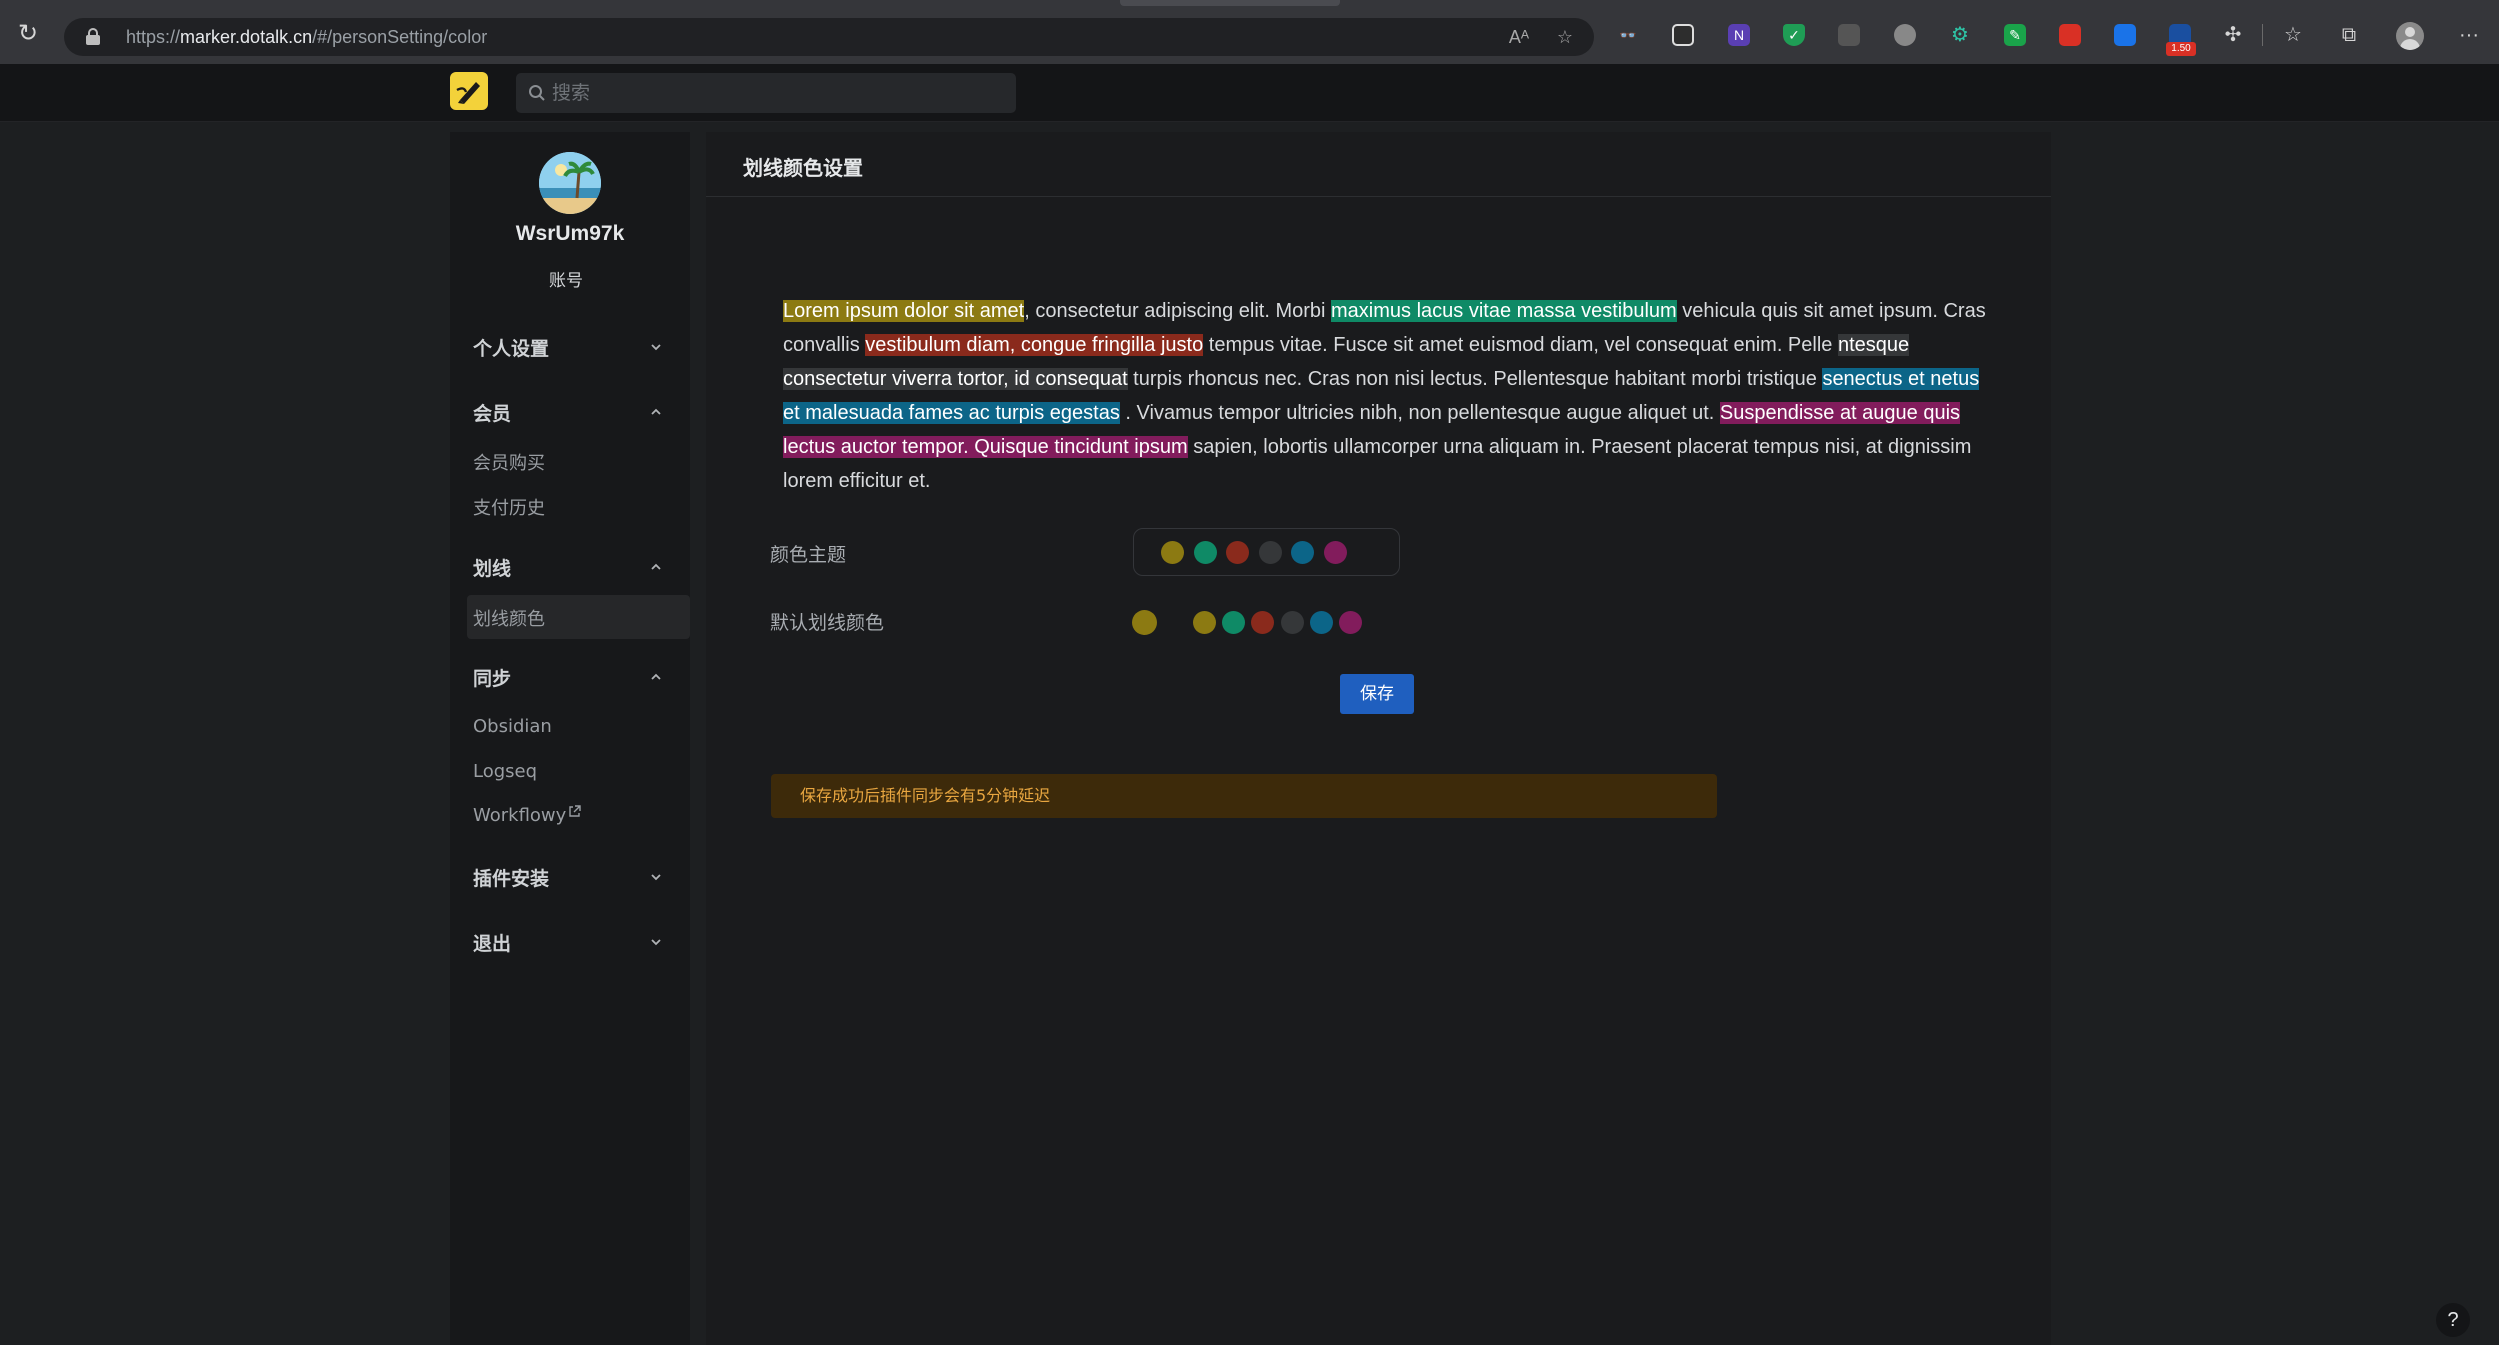 This screenshot has width=2499, height=1345. Describe the element at coordinates (93, 36) in the screenshot. I see `lock-icon` at that location.